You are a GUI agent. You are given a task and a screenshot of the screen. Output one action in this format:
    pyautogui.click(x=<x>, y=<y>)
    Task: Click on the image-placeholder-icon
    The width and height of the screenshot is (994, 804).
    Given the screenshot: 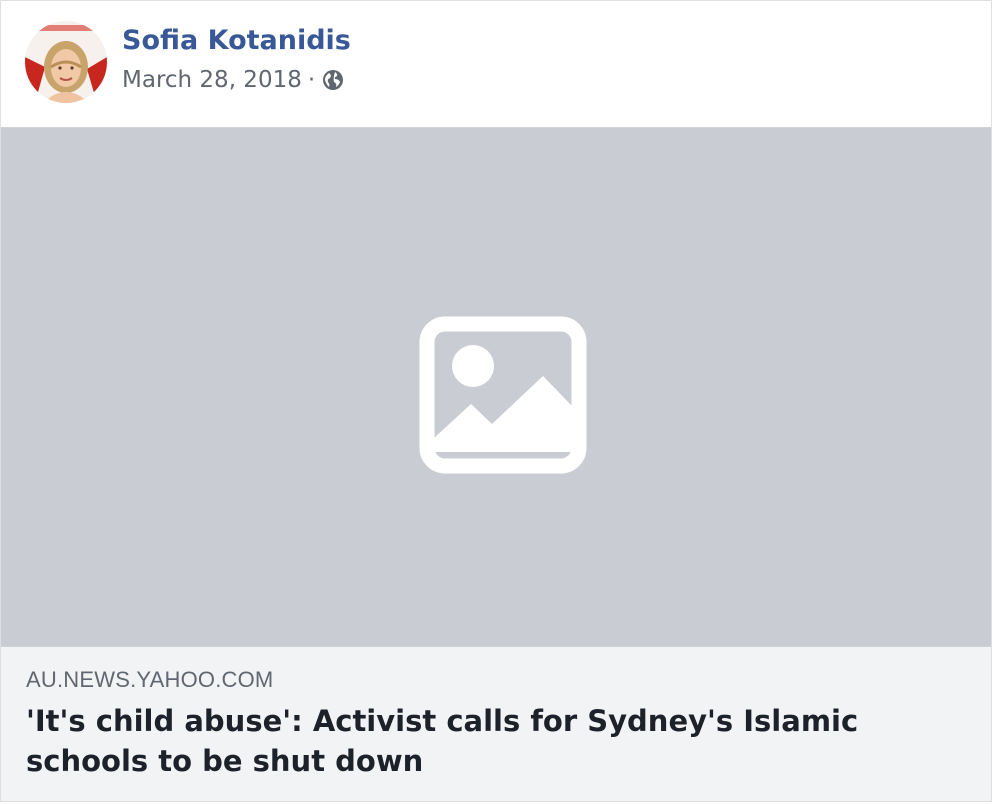 What is the action you would take?
    pyautogui.click(x=503, y=395)
    